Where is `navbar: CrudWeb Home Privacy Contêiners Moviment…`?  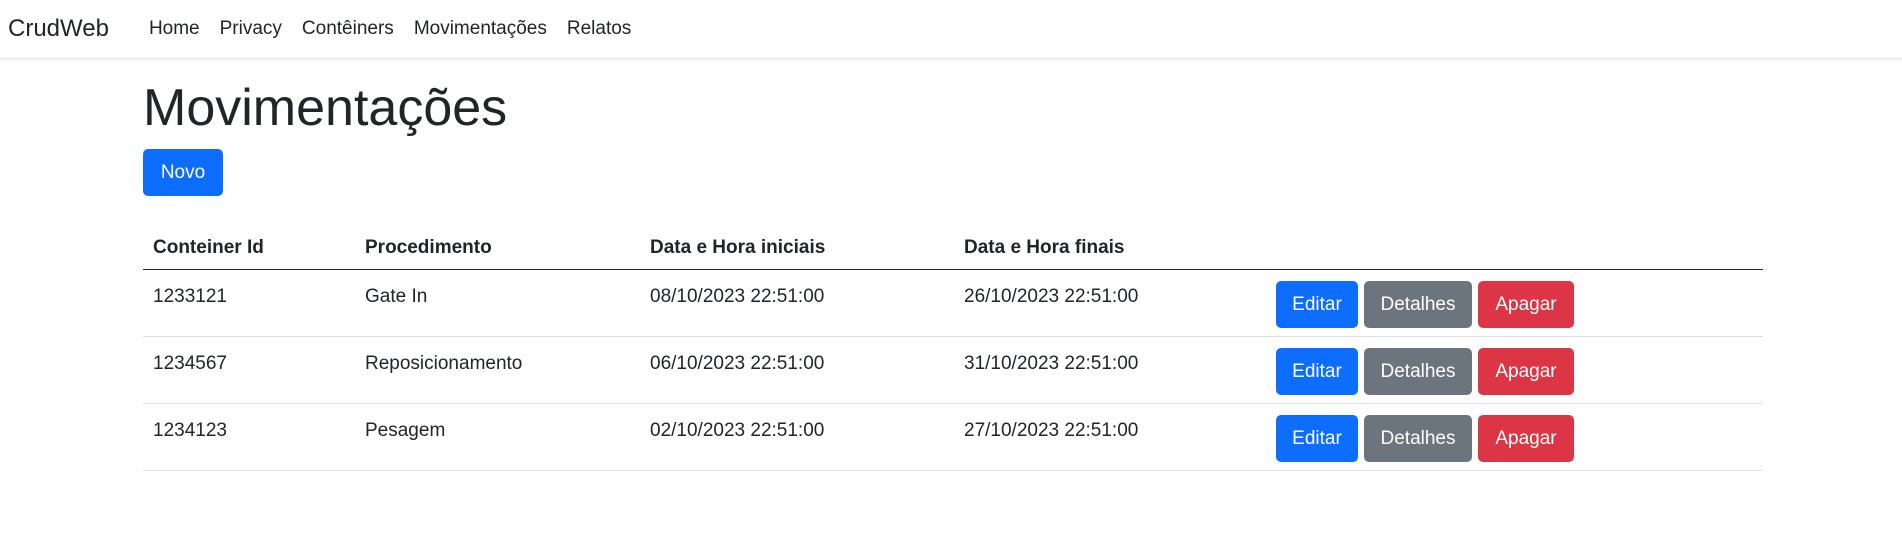 navbar: CrudWeb Home Privacy Contêiners Moviment… is located at coordinates (951, 29).